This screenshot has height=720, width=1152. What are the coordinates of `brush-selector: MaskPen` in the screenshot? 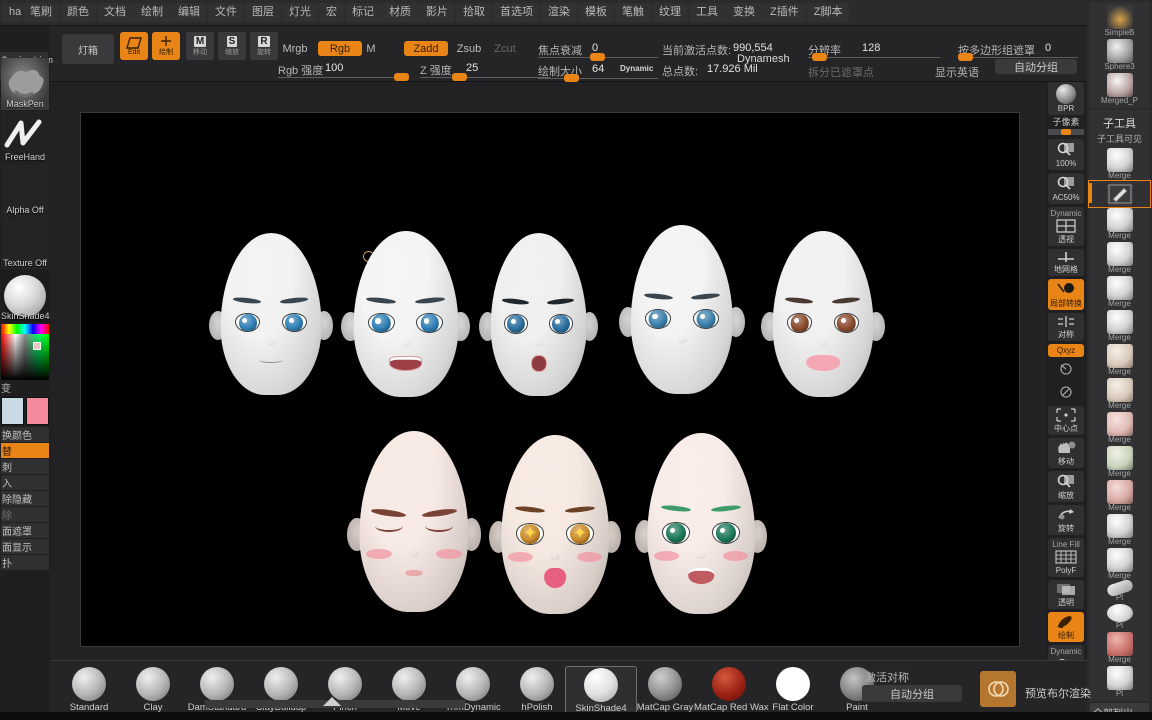 It's located at (25, 84).